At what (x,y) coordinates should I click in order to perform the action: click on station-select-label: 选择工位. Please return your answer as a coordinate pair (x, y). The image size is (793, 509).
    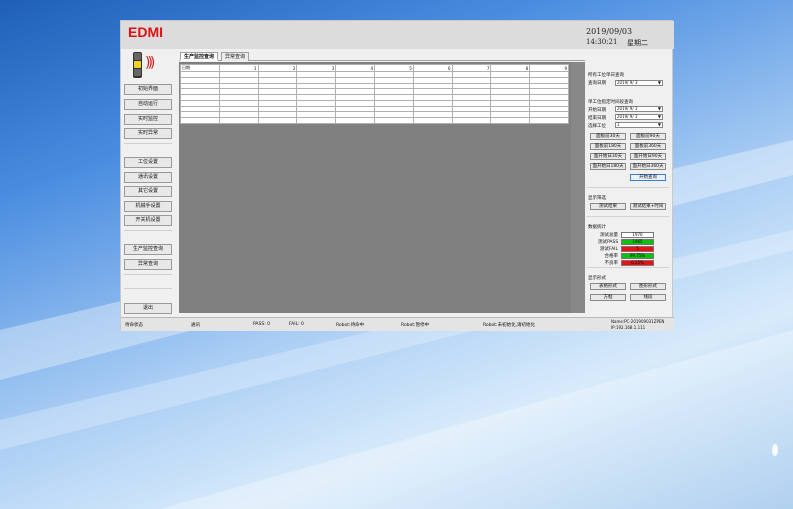
    Looking at the image, I should click on (597, 126).